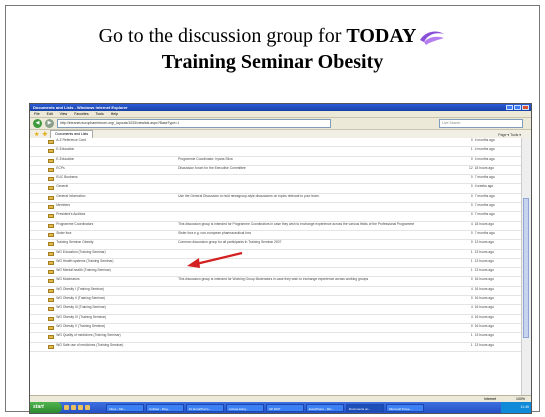 The image size is (545, 417). Describe the element at coordinates (116, 143) in the screenshot. I see `discussion-name-link: A-Z Reference Card` at that location.